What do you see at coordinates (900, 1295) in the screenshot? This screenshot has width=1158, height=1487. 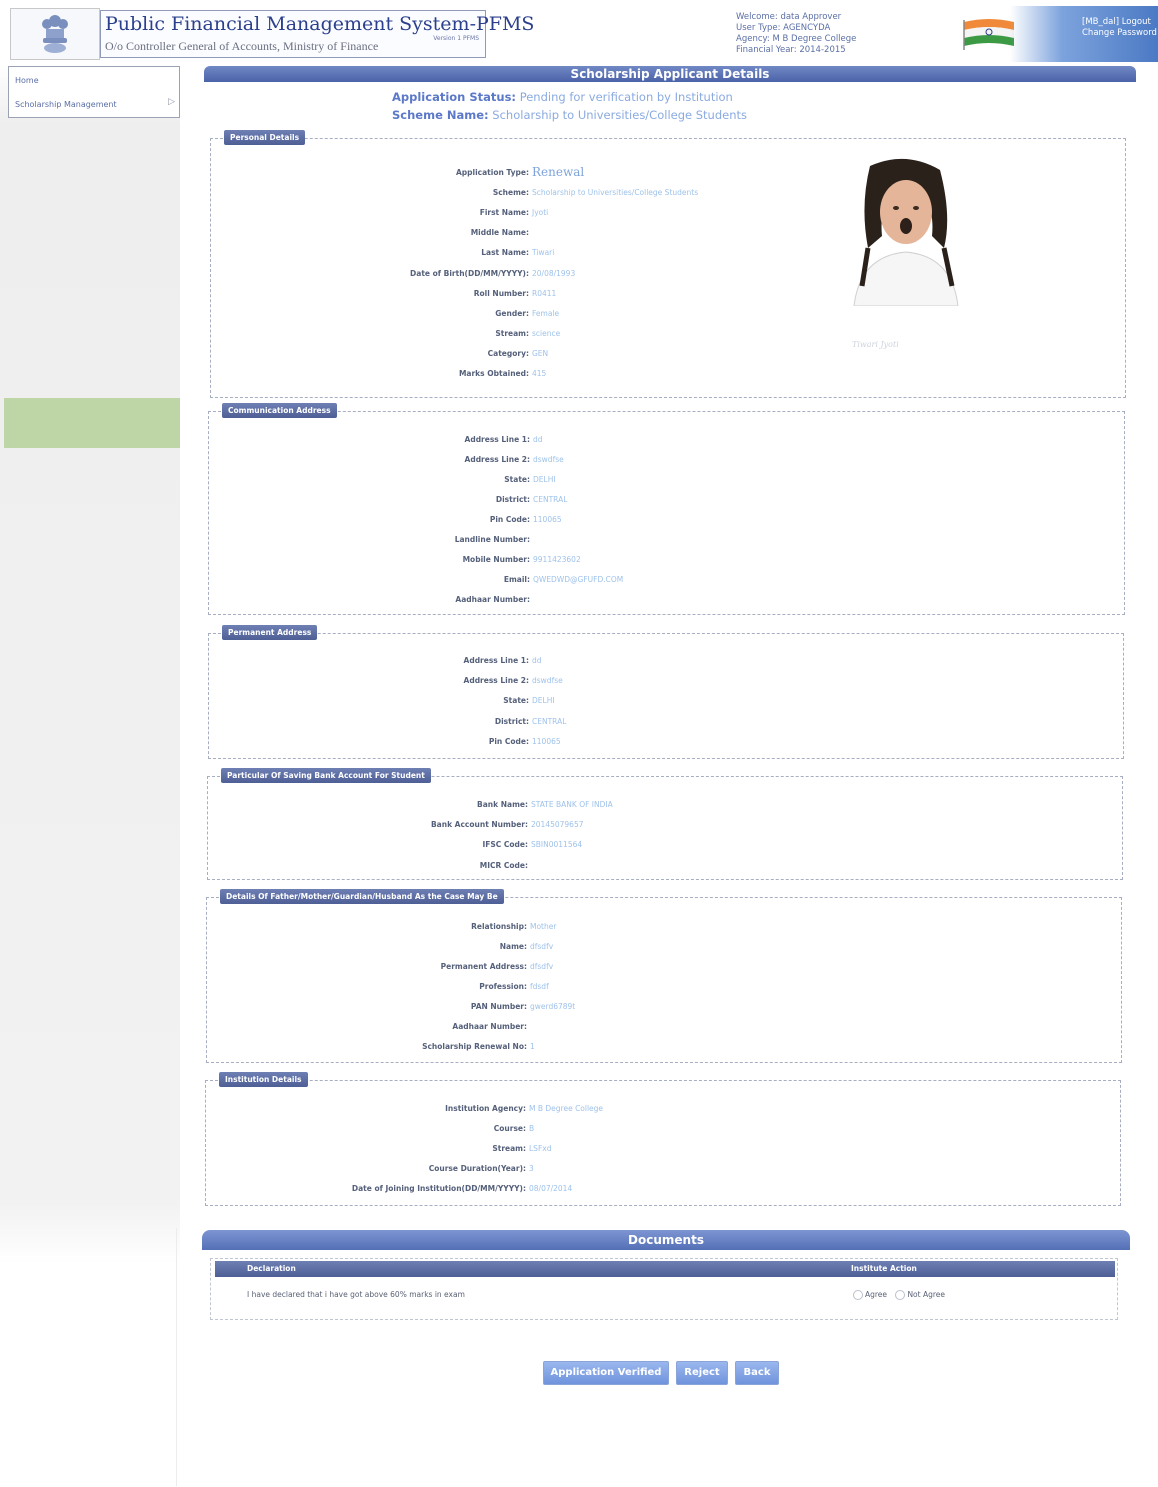 I see `not-agree-radio` at bounding box center [900, 1295].